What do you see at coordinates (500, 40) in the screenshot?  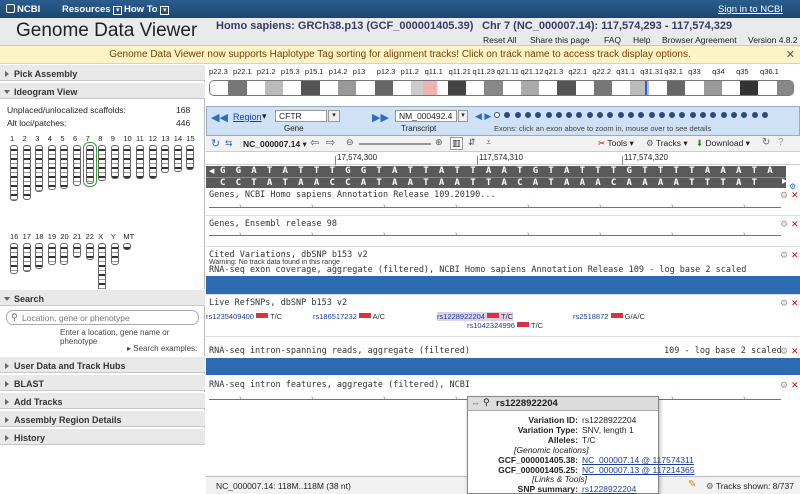 I see `reset-all-link: Reset All` at bounding box center [500, 40].